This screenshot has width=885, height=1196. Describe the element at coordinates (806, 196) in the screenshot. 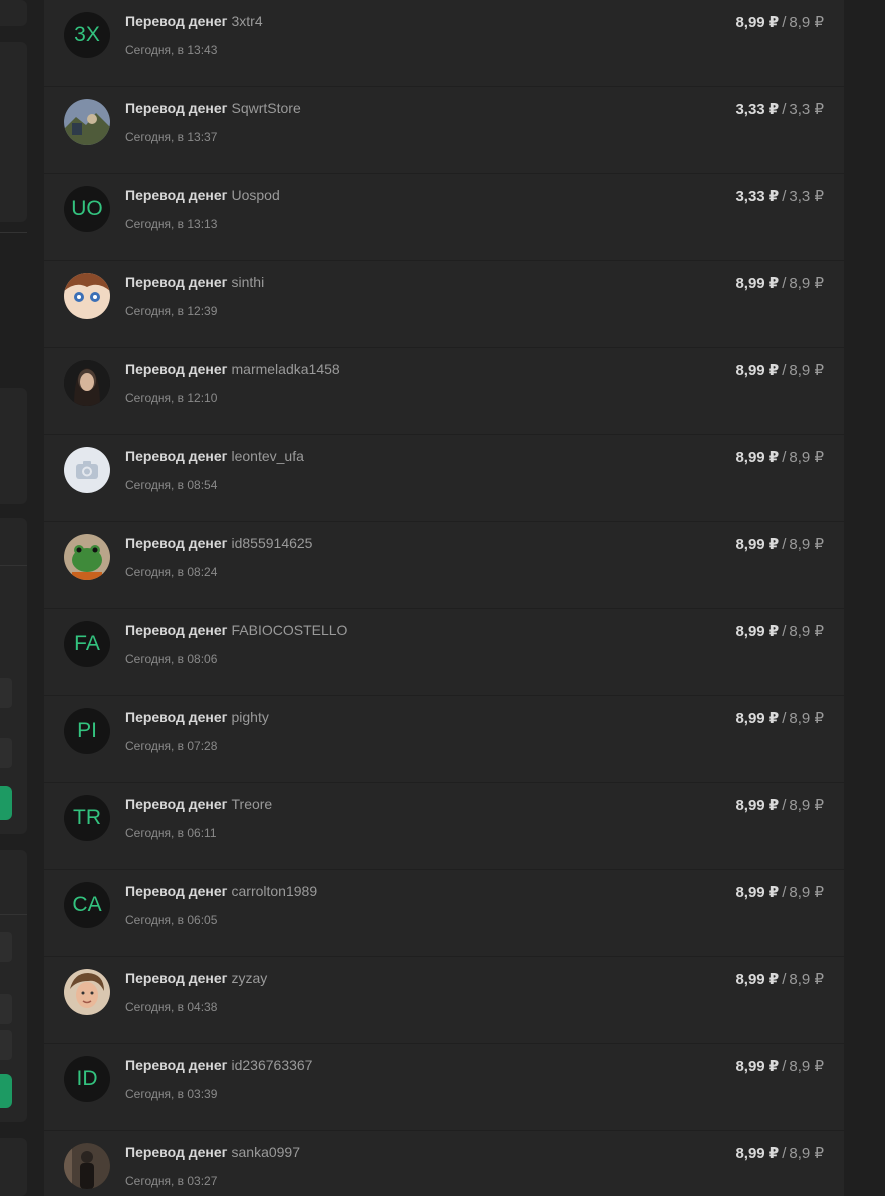

I see `amount-received: 3,3 ₽` at that location.